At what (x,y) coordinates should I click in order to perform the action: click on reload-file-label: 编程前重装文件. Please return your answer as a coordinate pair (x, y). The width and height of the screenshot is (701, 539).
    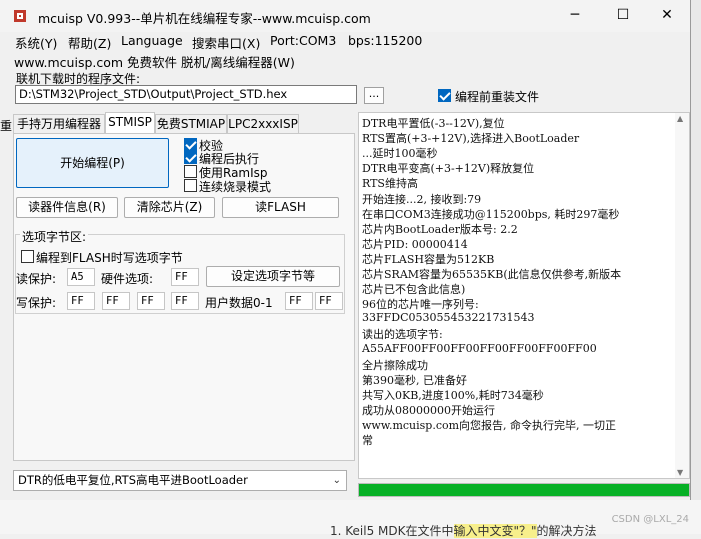
    Looking at the image, I should click on (497, 97).